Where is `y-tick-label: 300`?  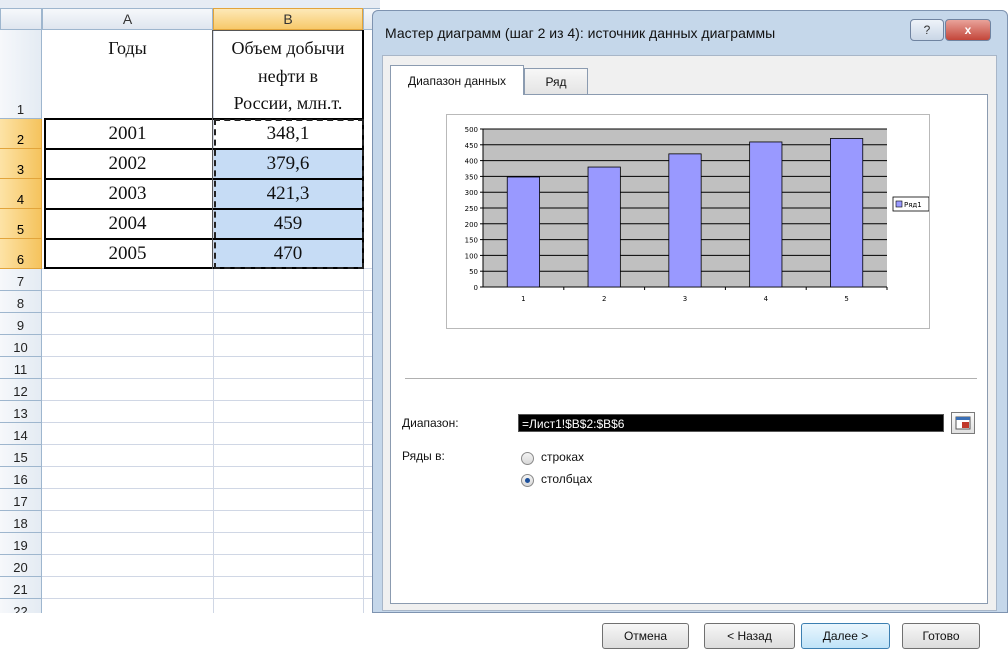
y-tick-label: 300 is located at coordinates (471, 193).